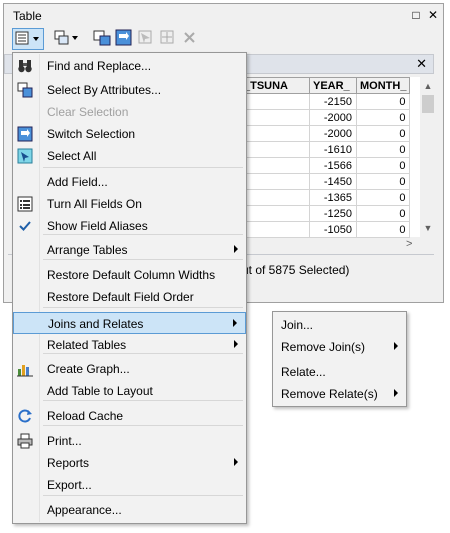  I want to click on table-row: -1365 0, so click(325, 197).